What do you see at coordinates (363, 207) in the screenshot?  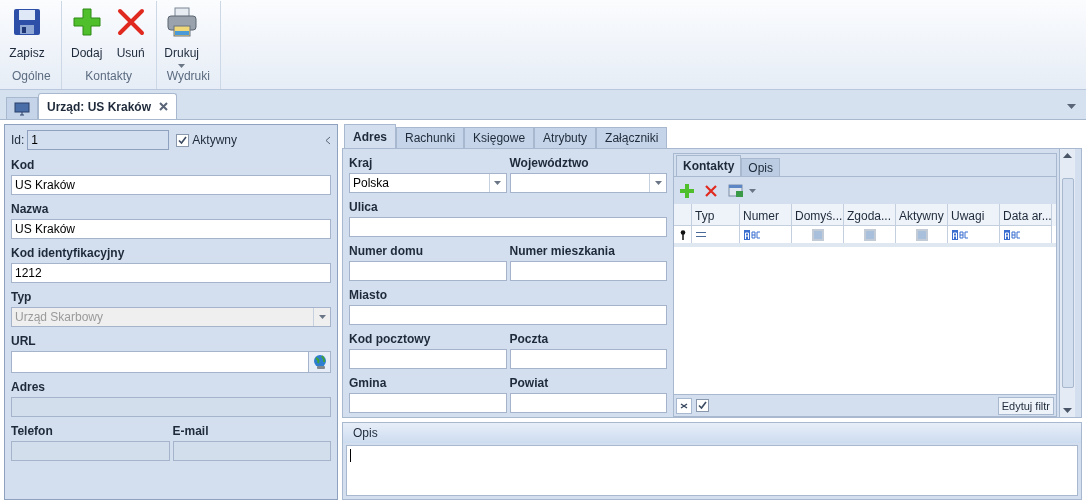 I see `field-label: Ulica` at bounding box center [363, 207].